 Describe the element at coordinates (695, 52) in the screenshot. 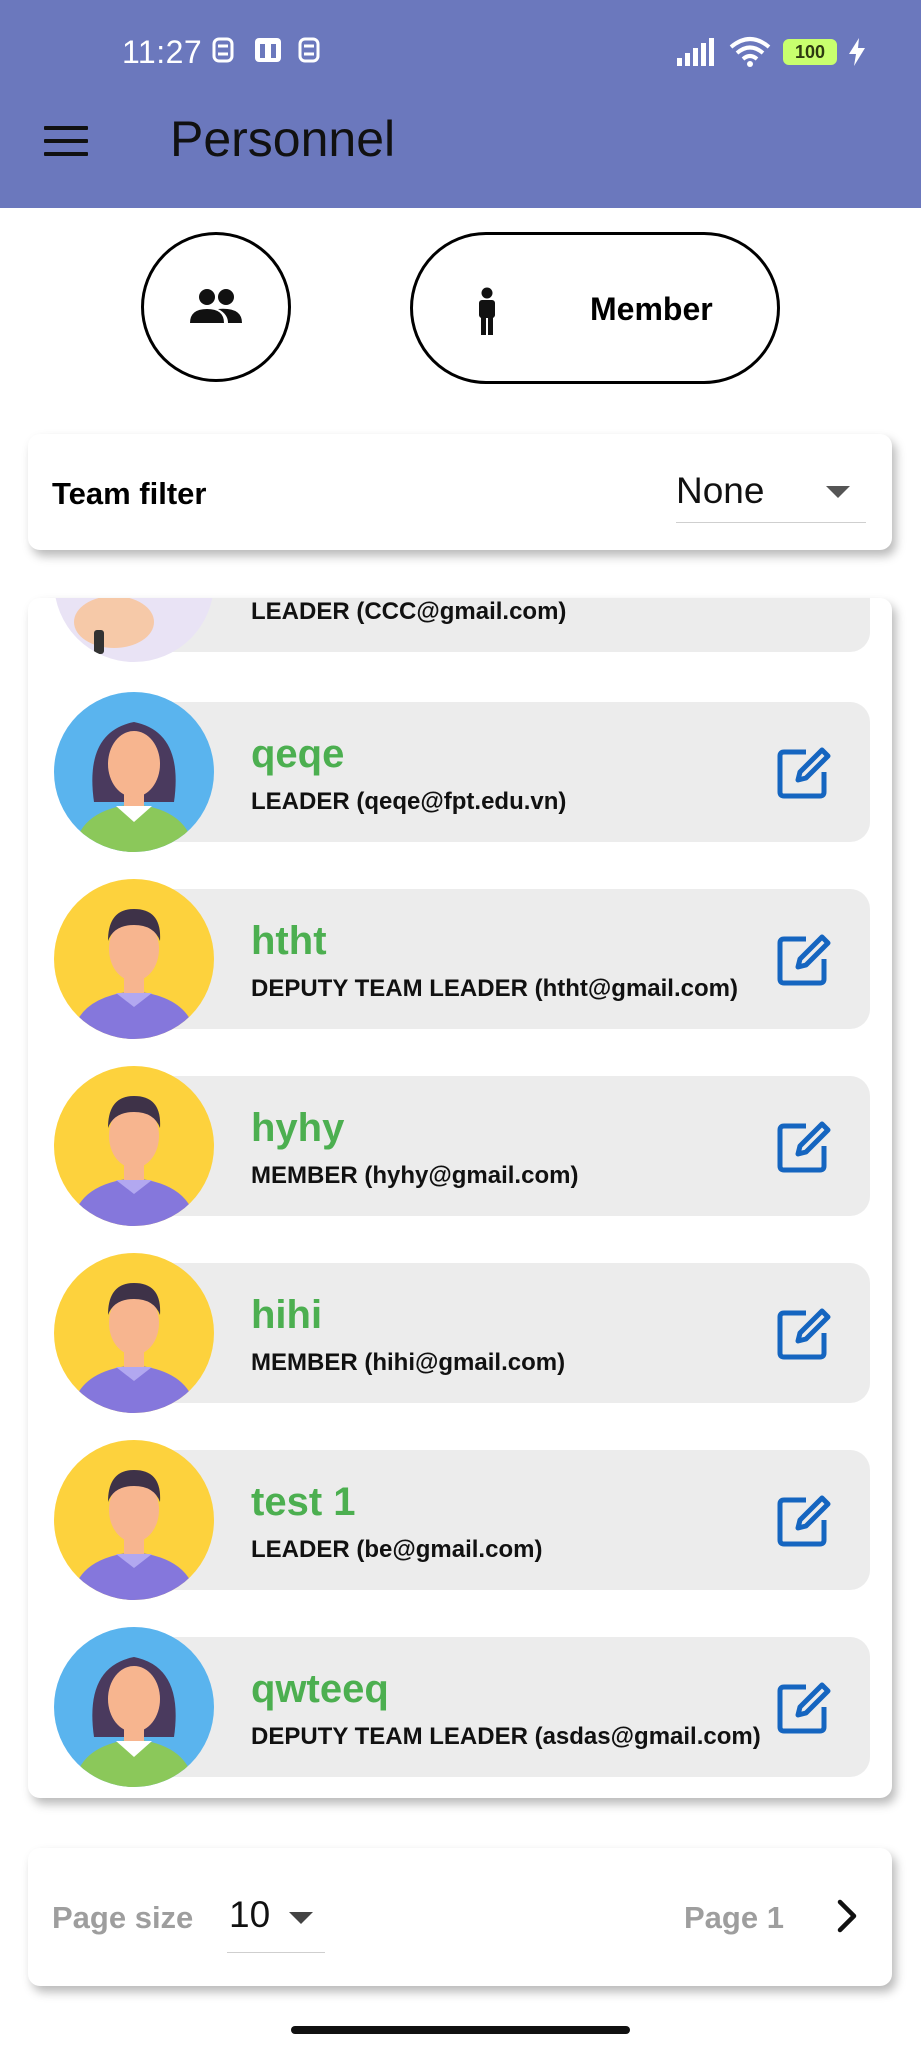

I see `signal-icon` at that location.